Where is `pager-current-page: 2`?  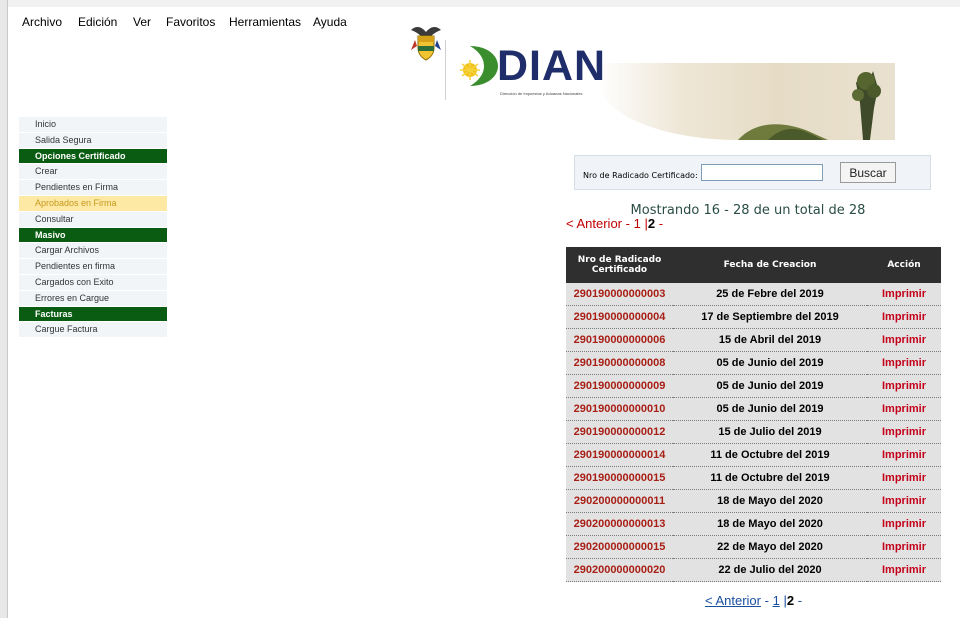
pager-current-page: 2 is located at coordinates (651, 223).